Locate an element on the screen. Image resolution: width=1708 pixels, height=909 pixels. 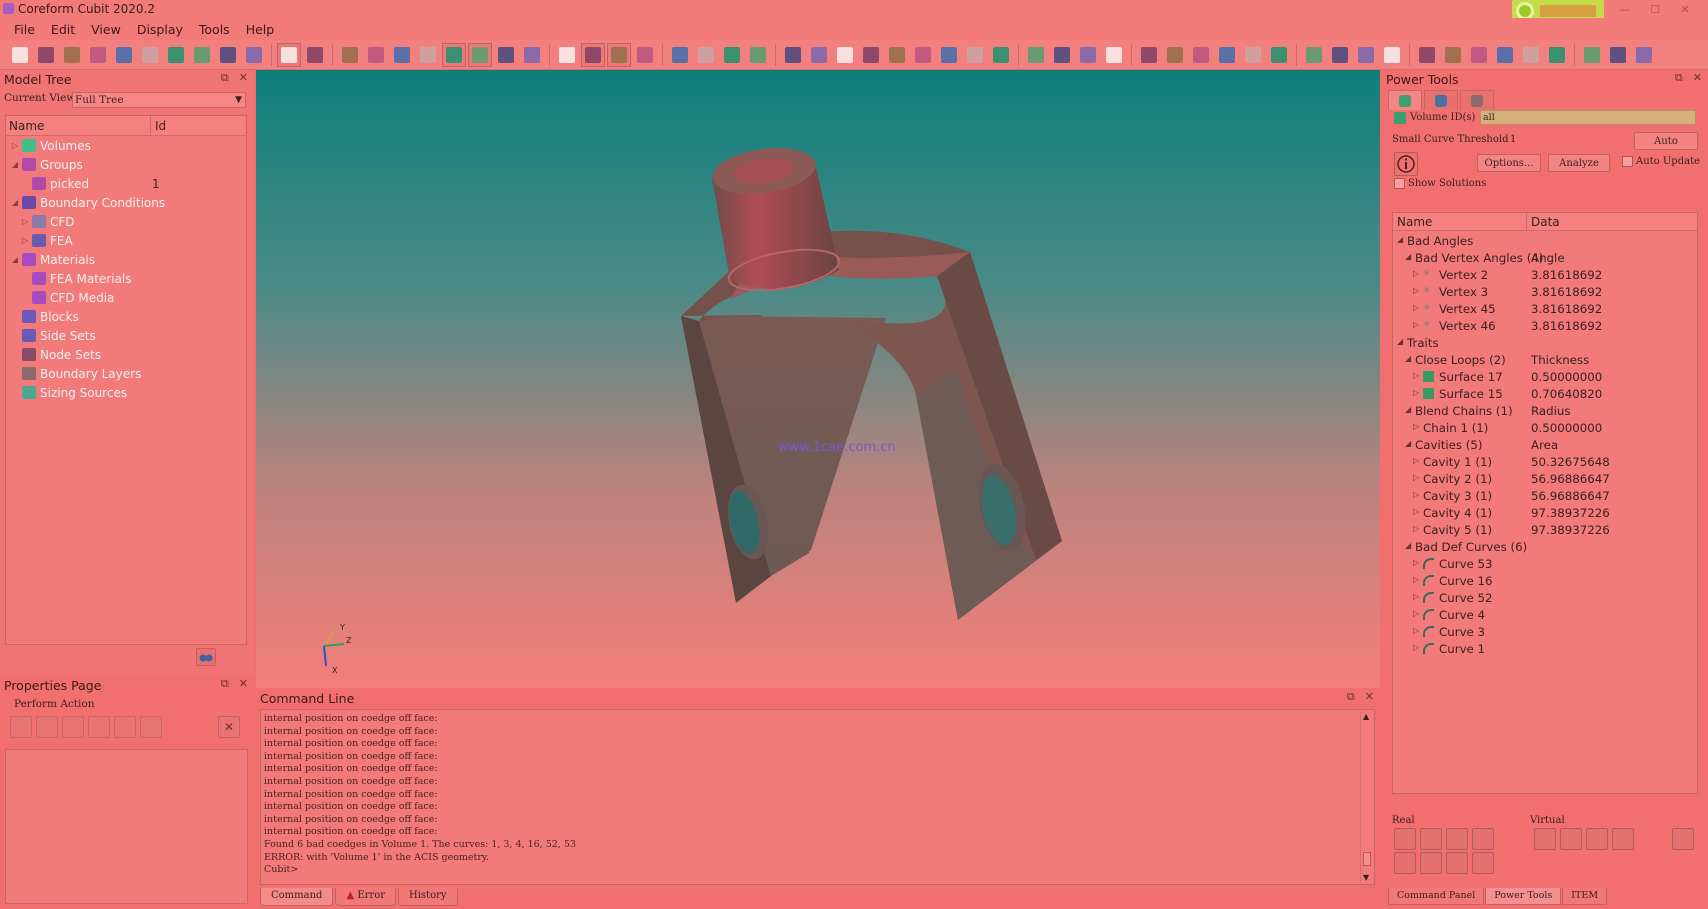
layers-action-icon is located at coordinates (151, 727).